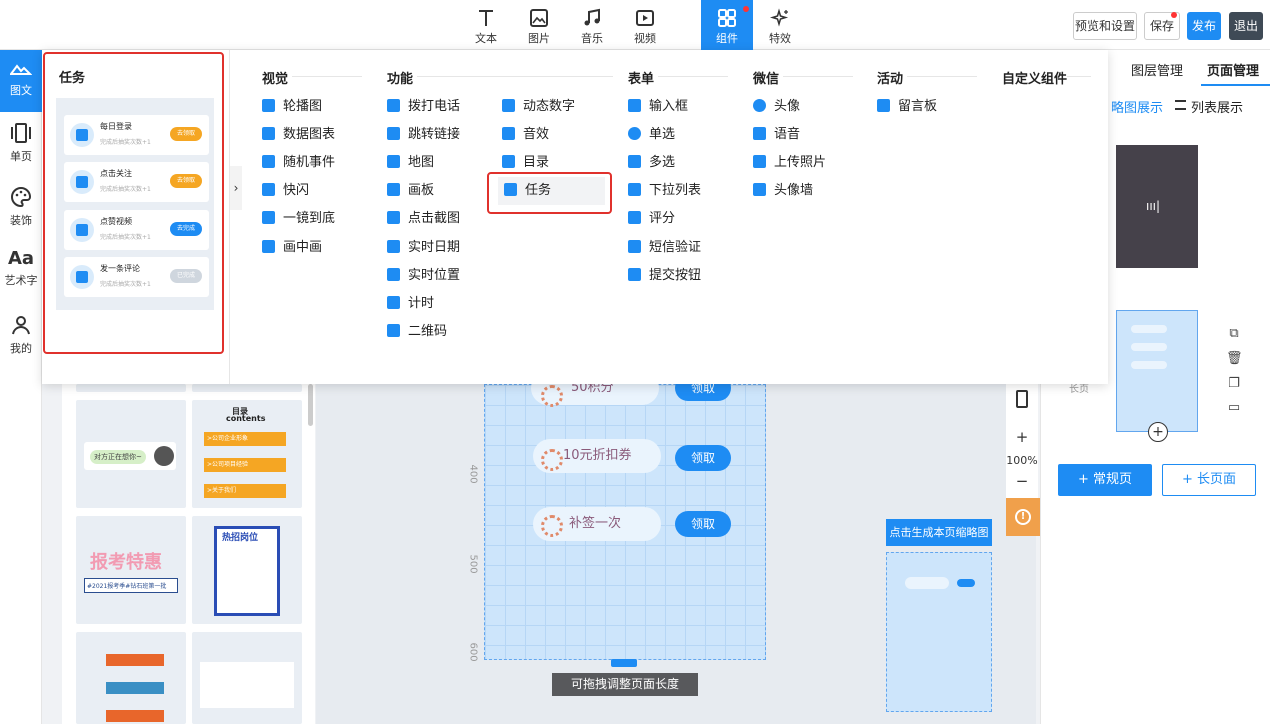 Image resolution: width=1270 pixels, height=724 pixels. What do you see at coordinates (525, 135) in the screenshot?
I see `menu-item-sound: 音效` at bounding box center [525, 135].